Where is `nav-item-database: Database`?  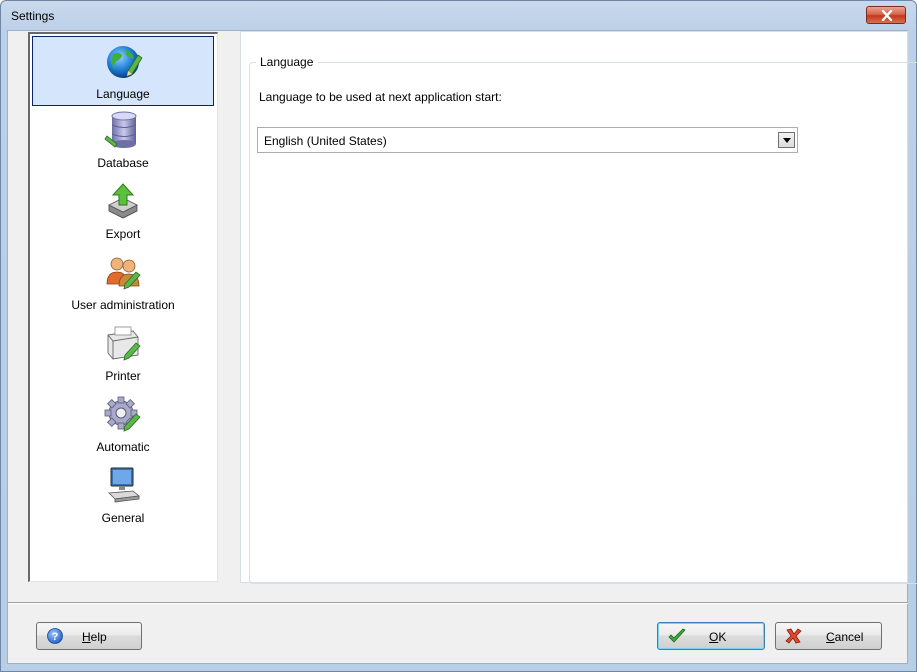
nav-item-database: Database is located at coordinates (123, 141).